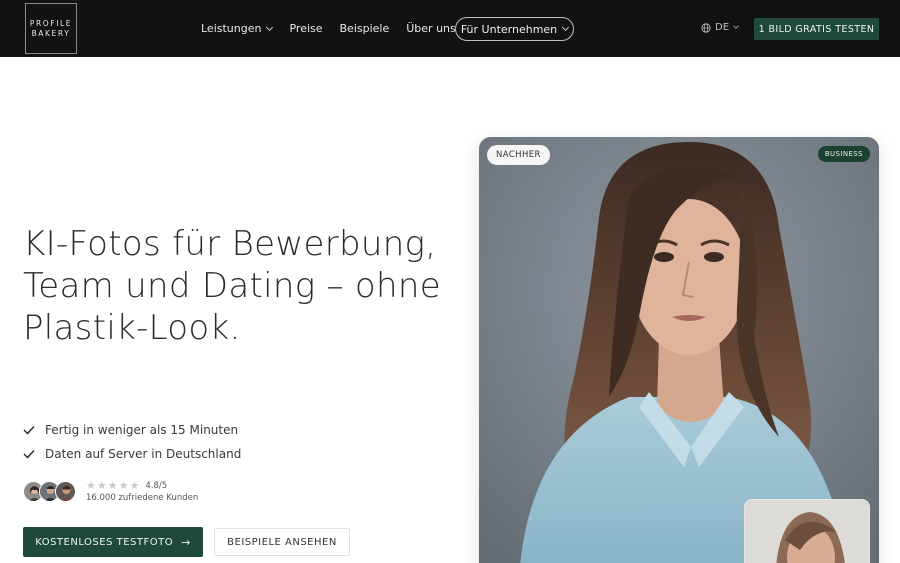 The height and width of the screenshot is (563, 900). I want to click on customer-reviews: ★ ★ ★ ★ ★ 4.8/5 16.000 zufriedene Kunden, so click(110, 491).